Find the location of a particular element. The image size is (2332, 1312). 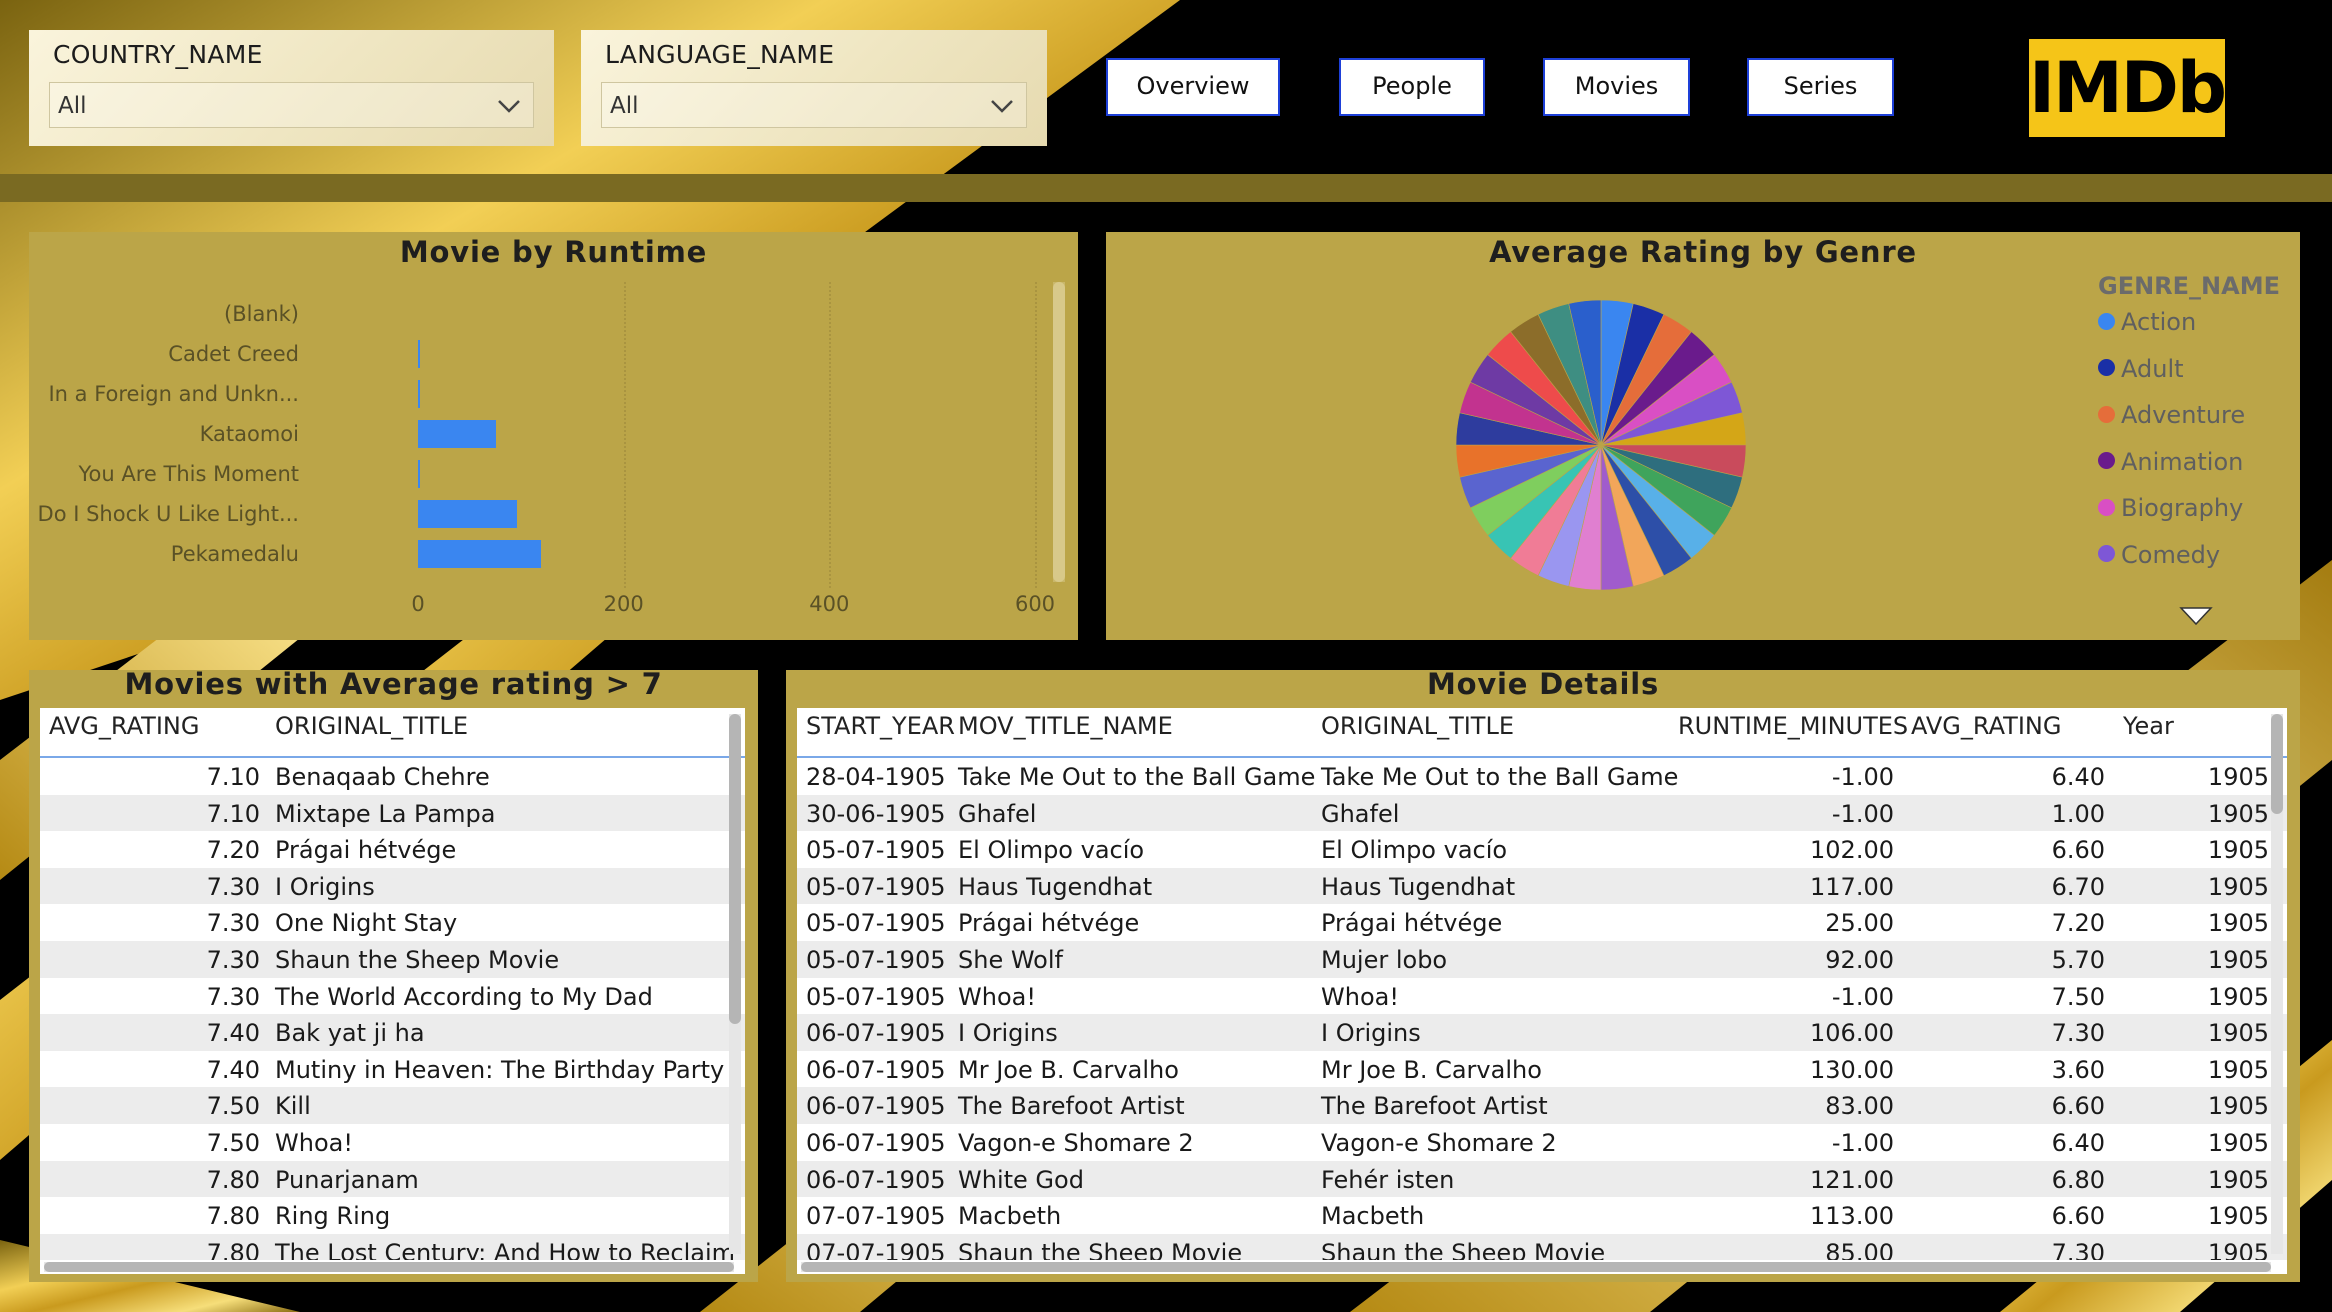

nav-overview-button: Overview is located at coordinates (1193, 87).